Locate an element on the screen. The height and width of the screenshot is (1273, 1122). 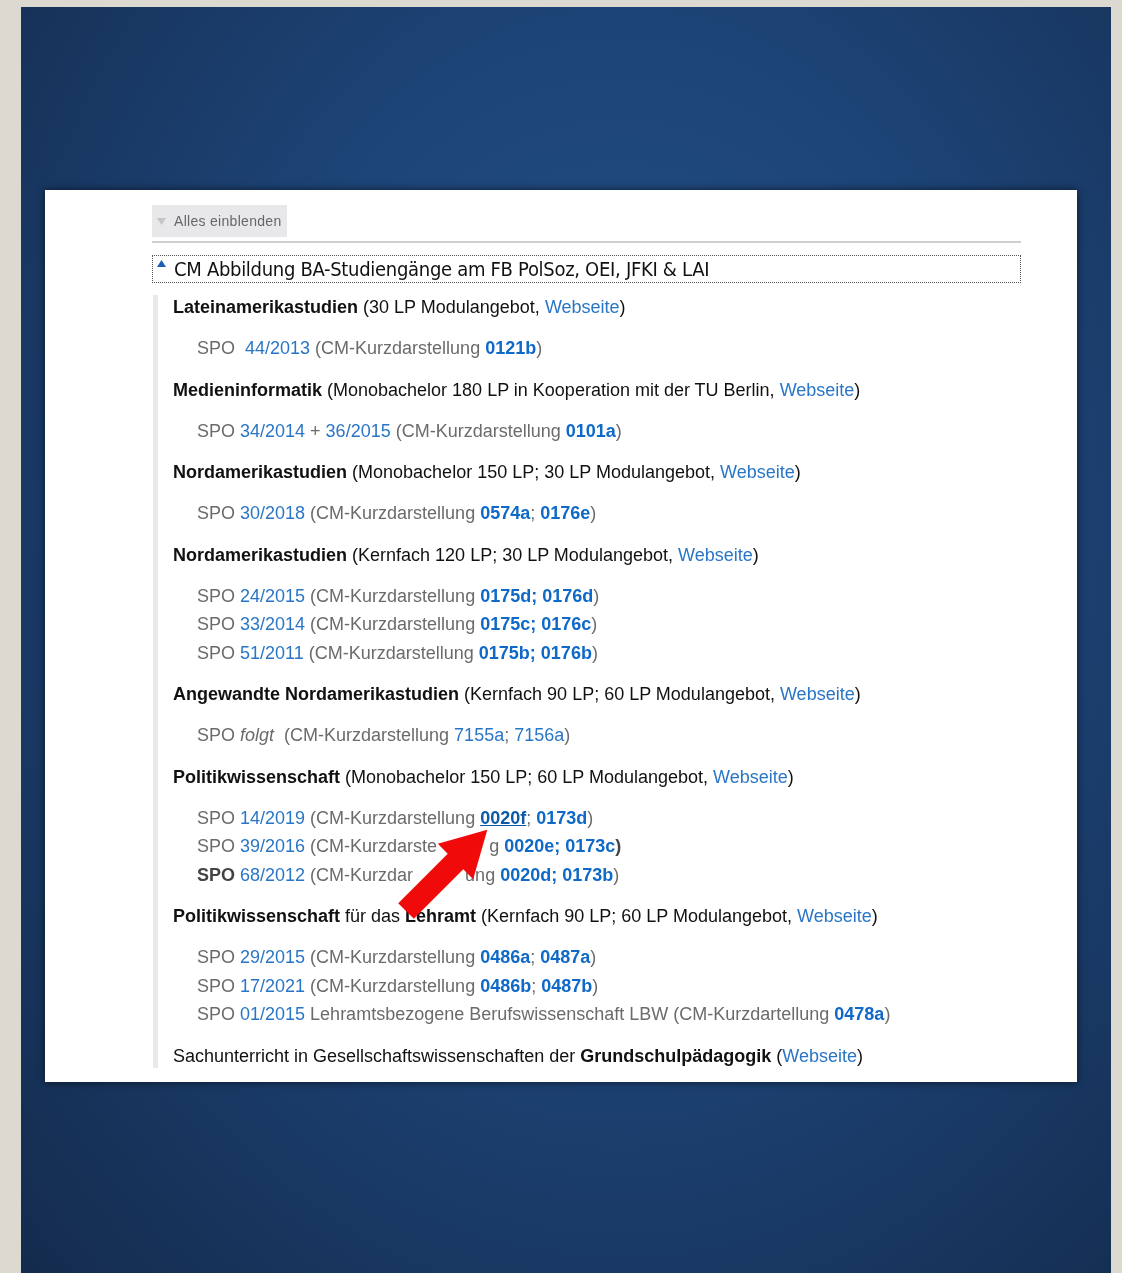
regulation-line: SPO folgt (CM-Kurzdarstellung 7155a; 7156a) is located at coordinates (384, 735).